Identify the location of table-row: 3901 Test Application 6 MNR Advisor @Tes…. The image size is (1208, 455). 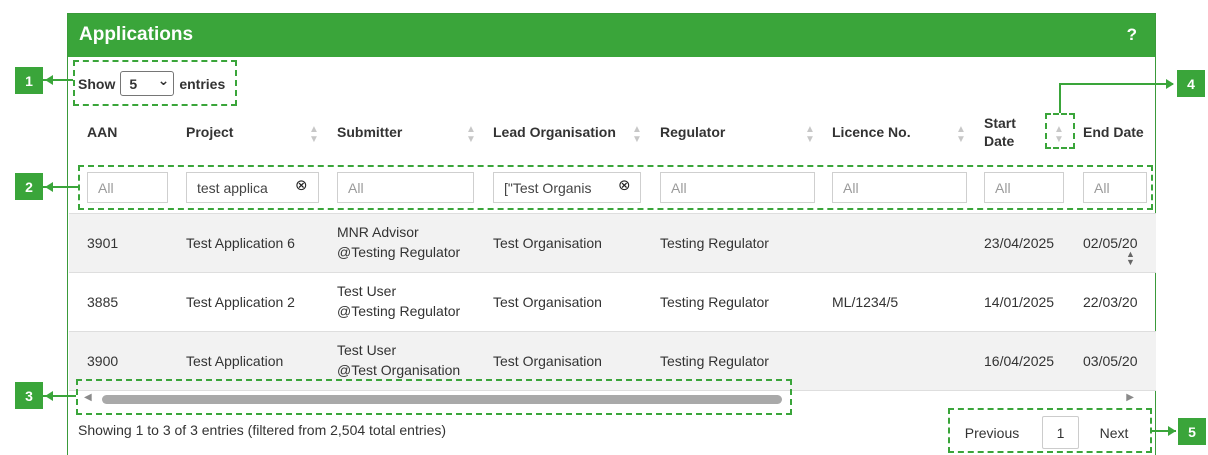
(612, 243).